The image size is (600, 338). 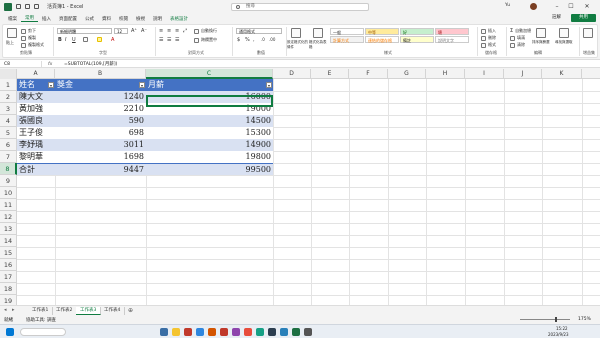 I want to click on format-cells-button: 格式, so click(x=488, y=45).